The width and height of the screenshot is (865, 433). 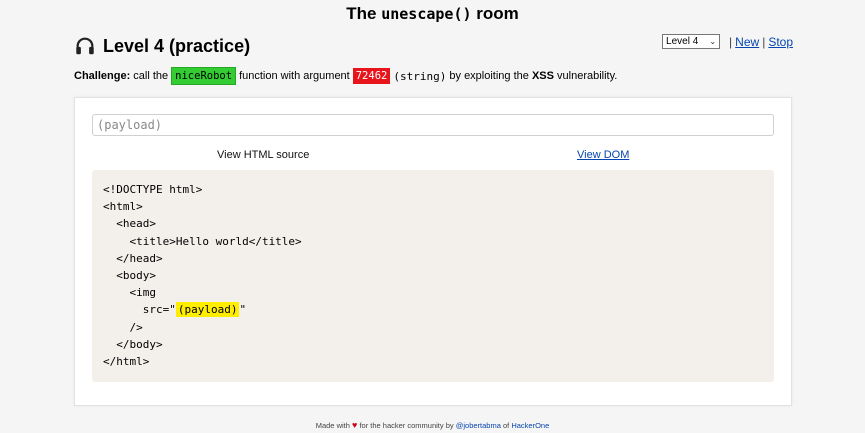 I want to click on challenge-text-3: by exploiting the, so click(x=489, y=76).